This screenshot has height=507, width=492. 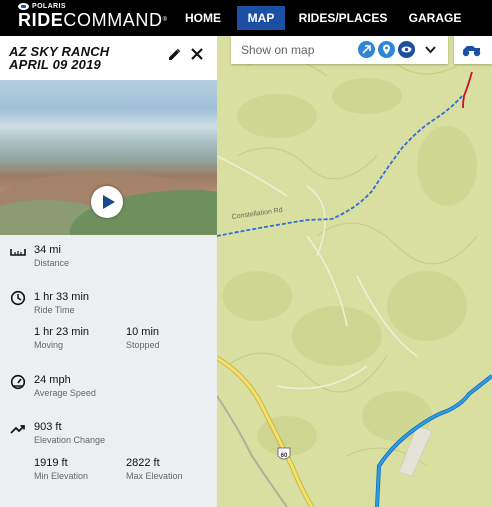 I want to click on stopped-label: Stopped, so click(x=143, y=345).